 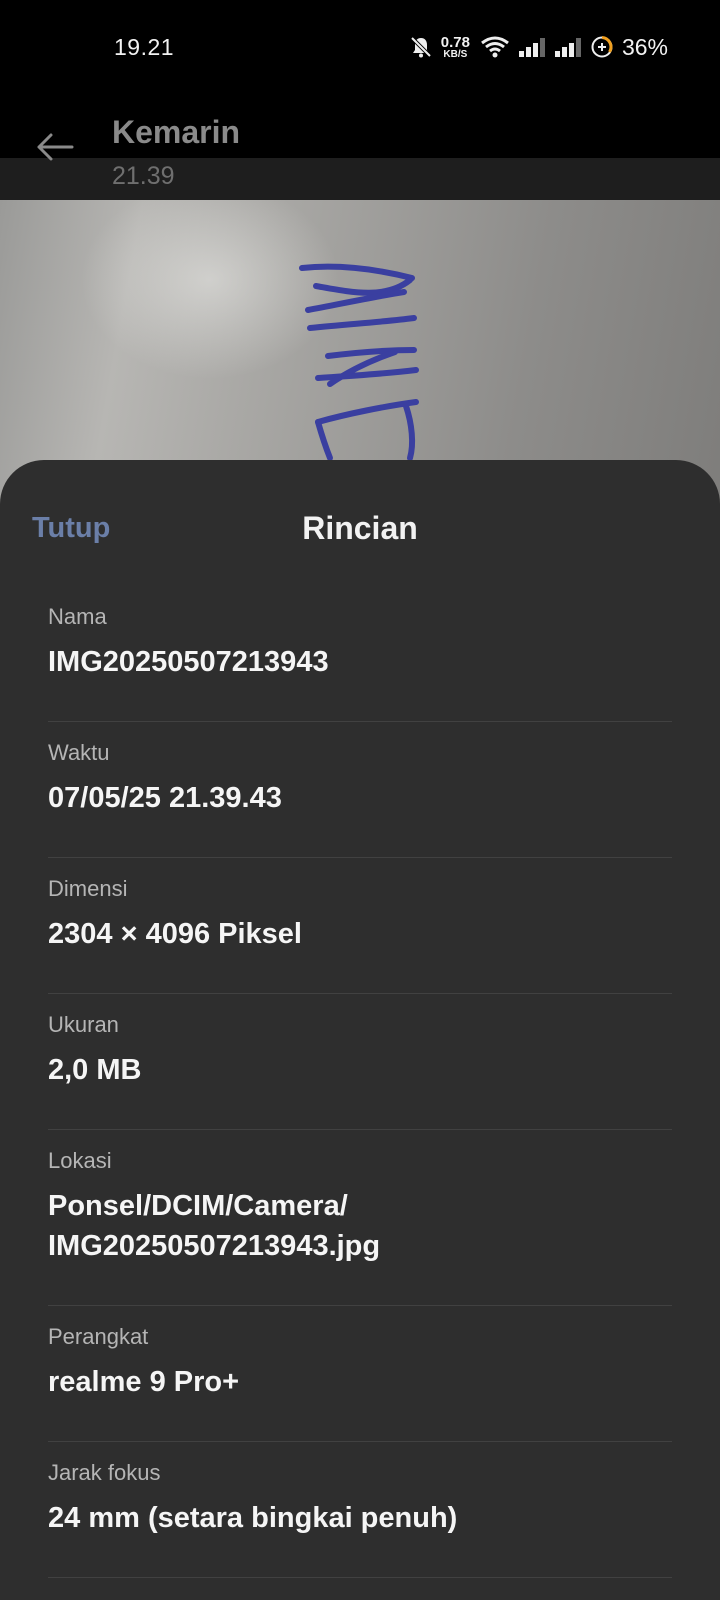 What do you see at coordinates (71, 528) in the screenshot?
I see `close-button: Tutup` at bounding box center [71, 528].